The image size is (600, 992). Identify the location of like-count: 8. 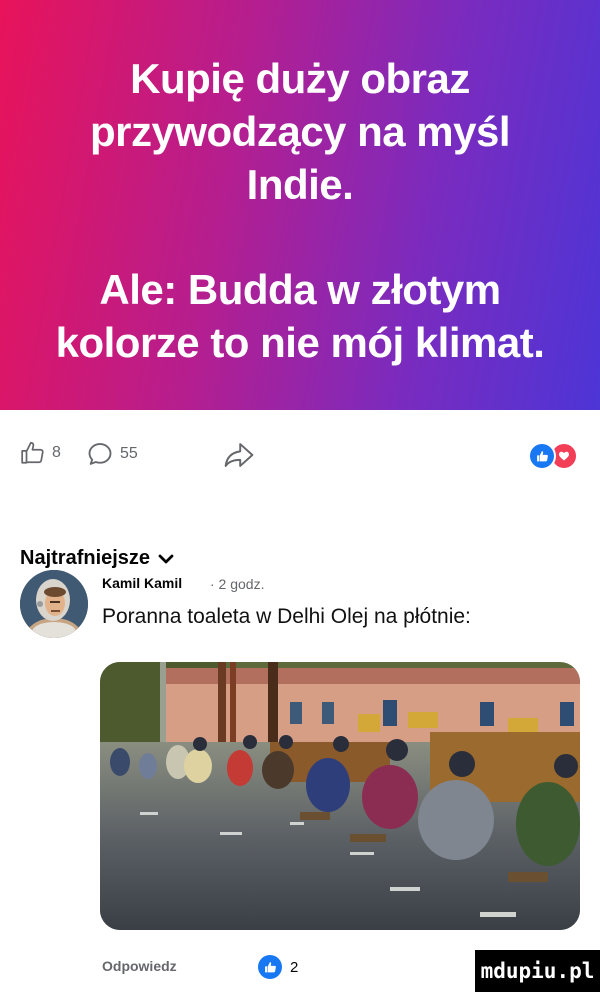
(56, 452).